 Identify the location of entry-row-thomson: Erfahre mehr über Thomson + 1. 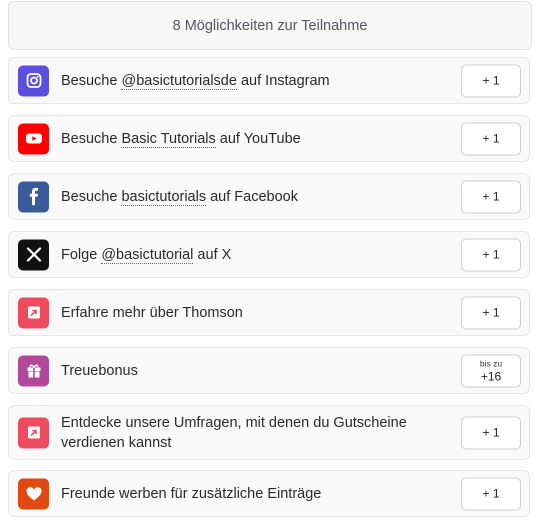
(269, 312).